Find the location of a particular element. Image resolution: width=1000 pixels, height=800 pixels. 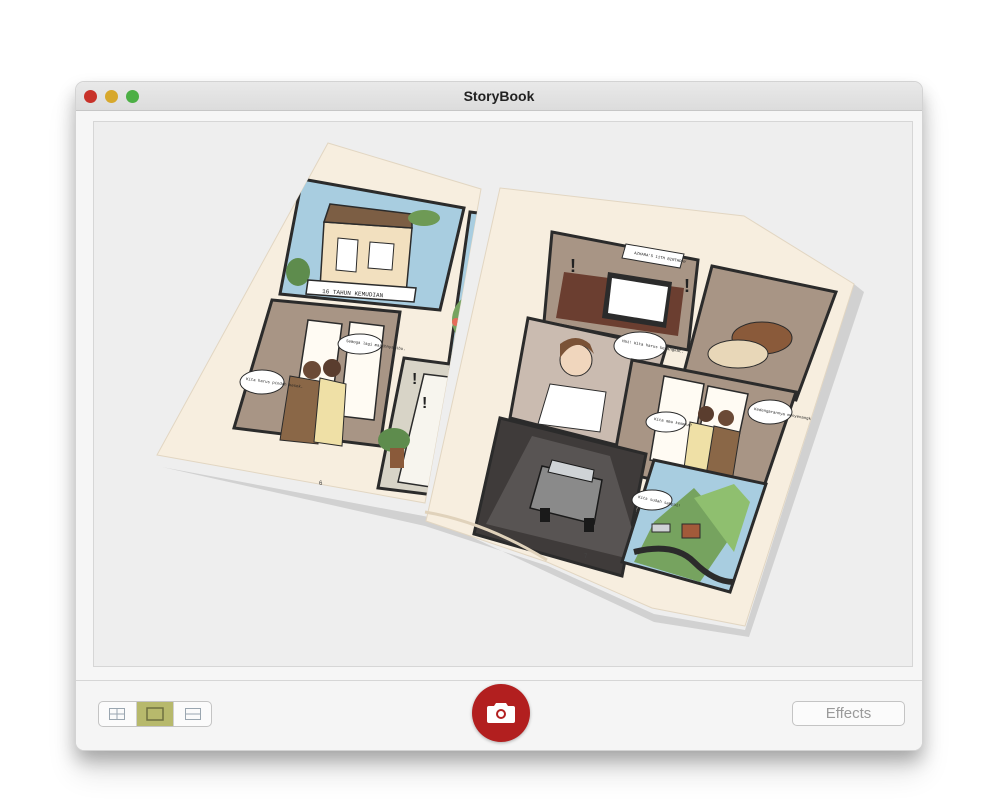

grid-view-icon is located at coordinates (117, 714).